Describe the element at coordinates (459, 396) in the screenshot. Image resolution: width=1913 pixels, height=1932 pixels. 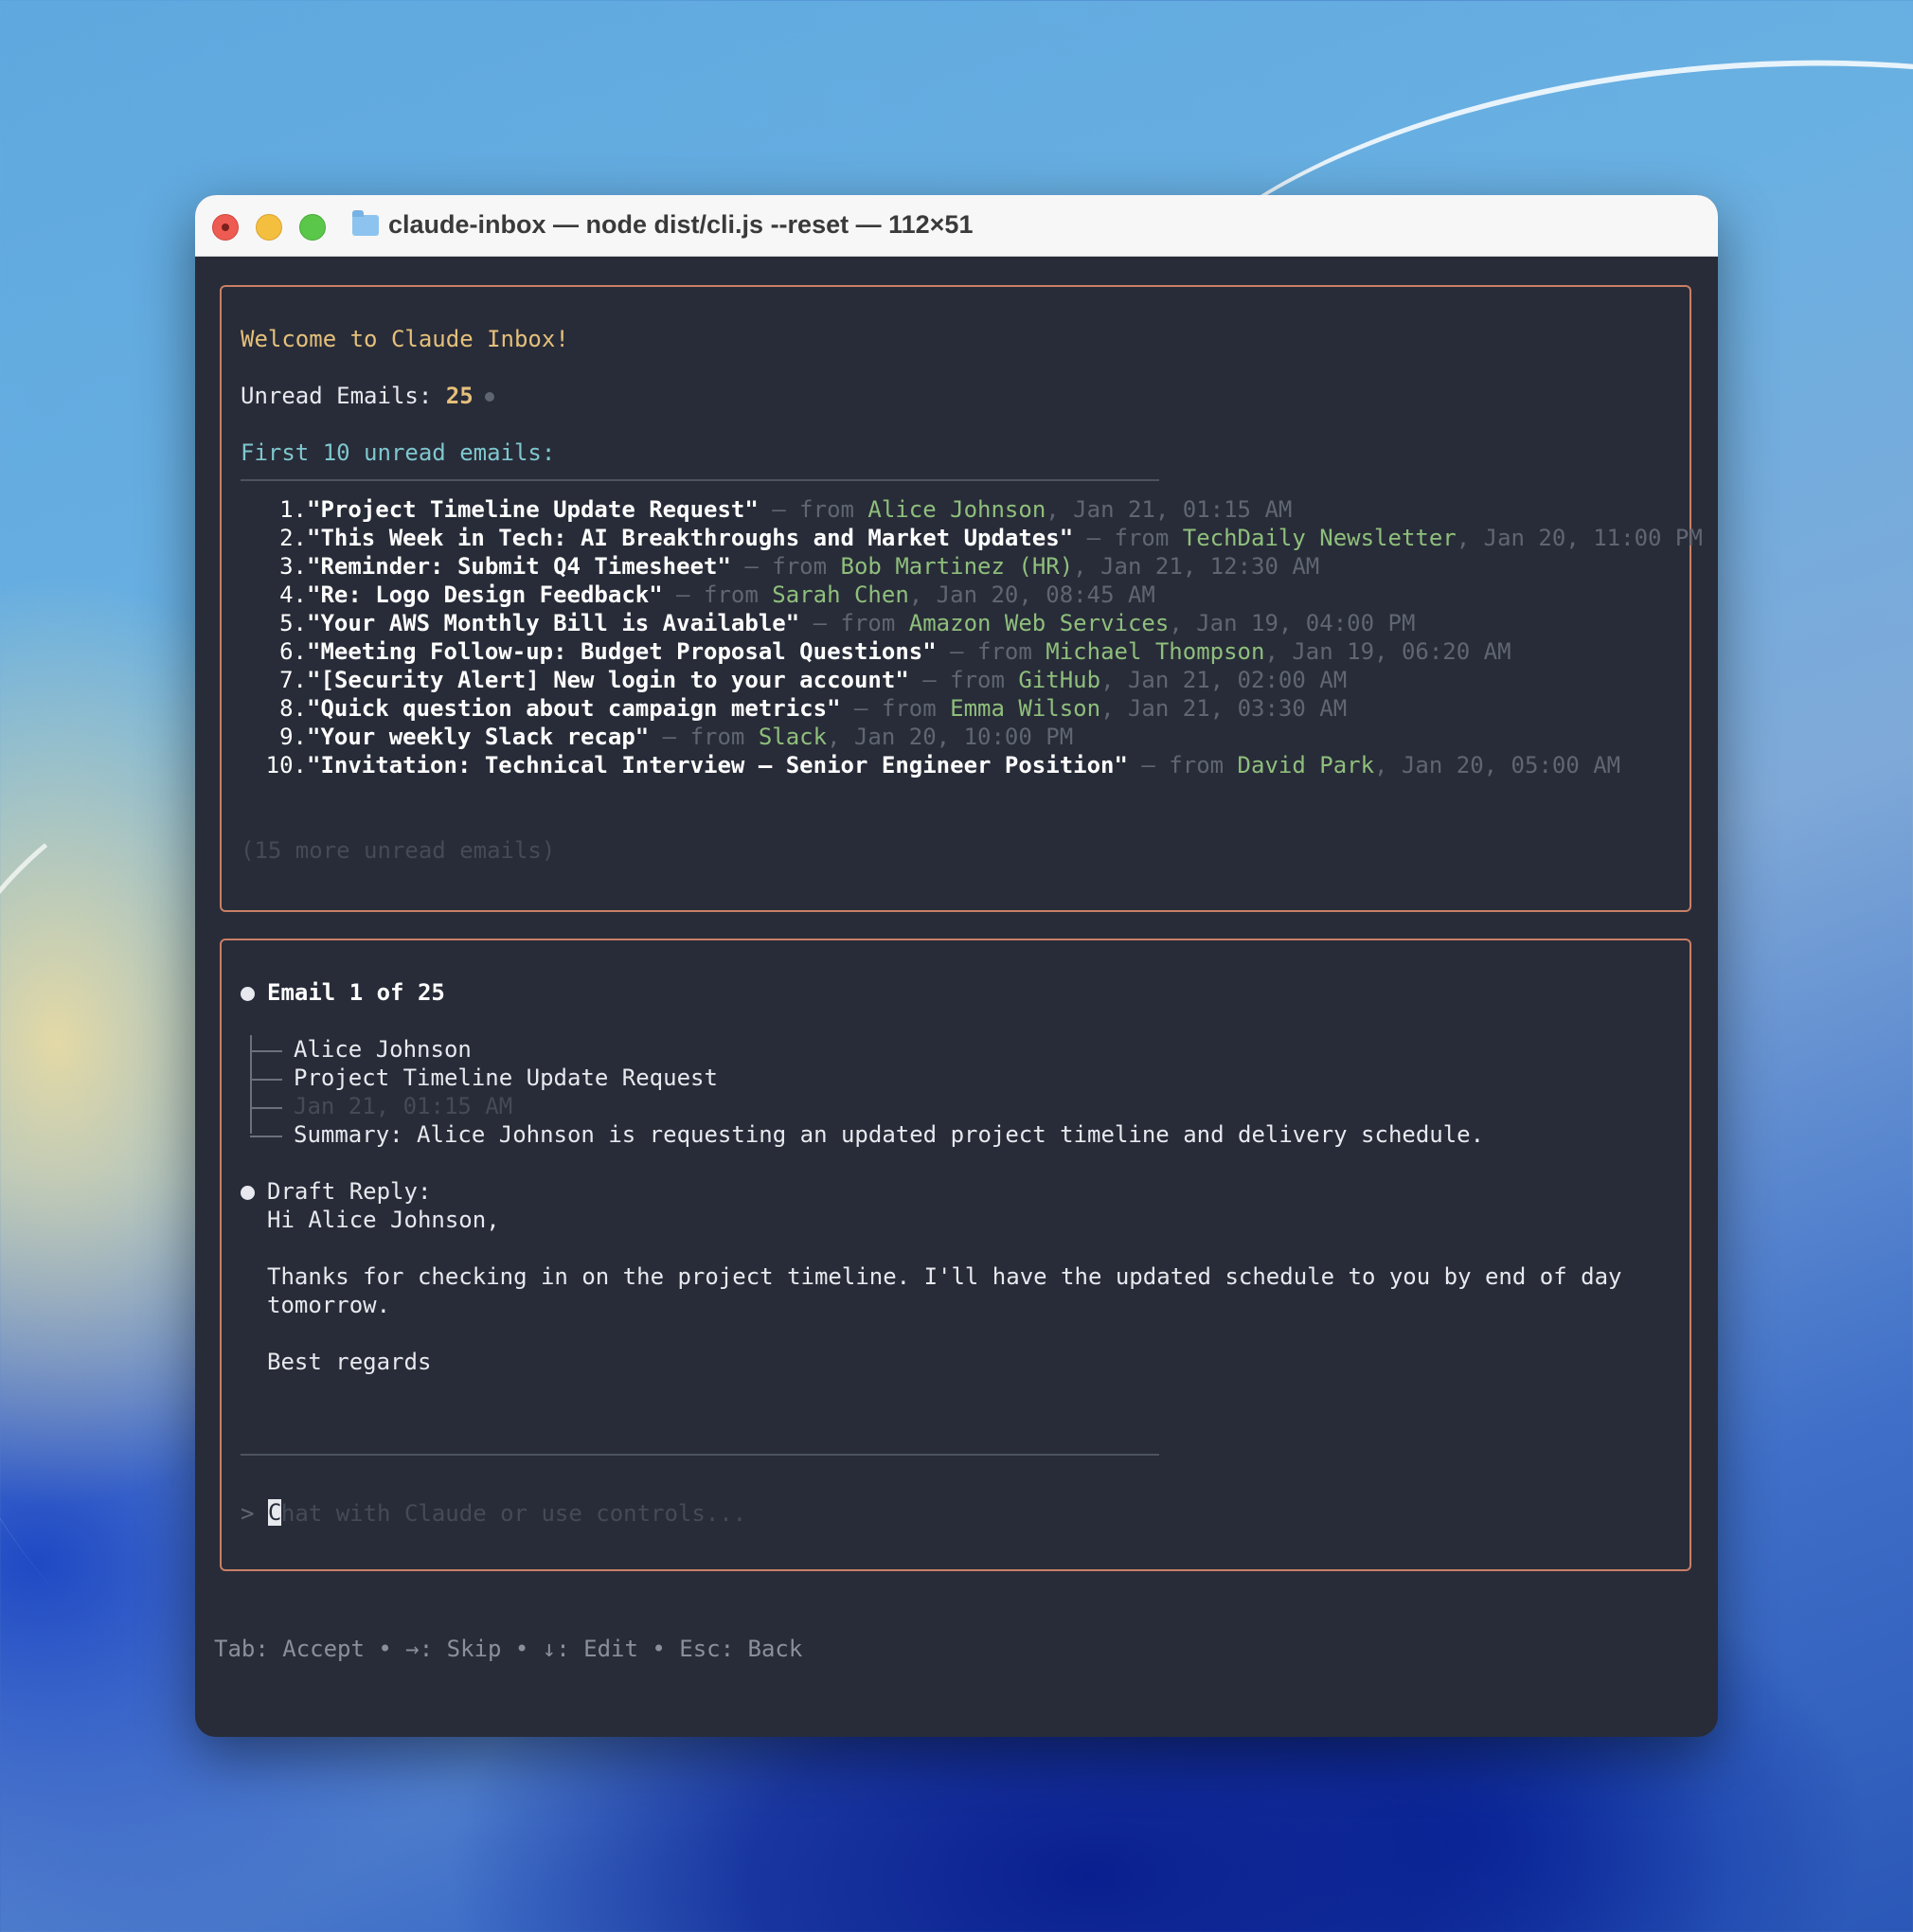
I see `unread-count: 25` at that location.